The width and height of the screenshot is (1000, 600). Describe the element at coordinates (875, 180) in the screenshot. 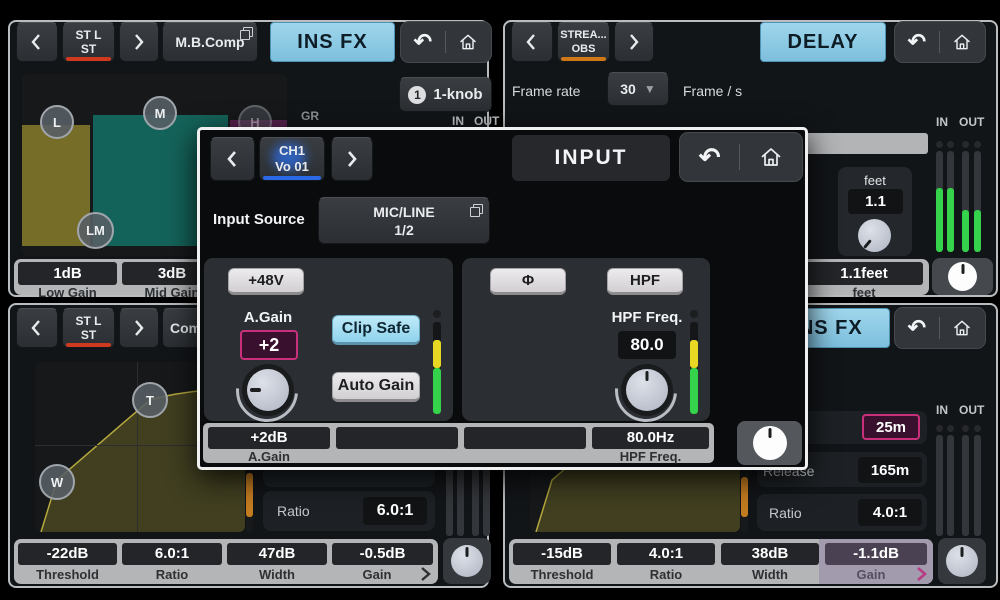

I see `feet-label: feet` at that location.